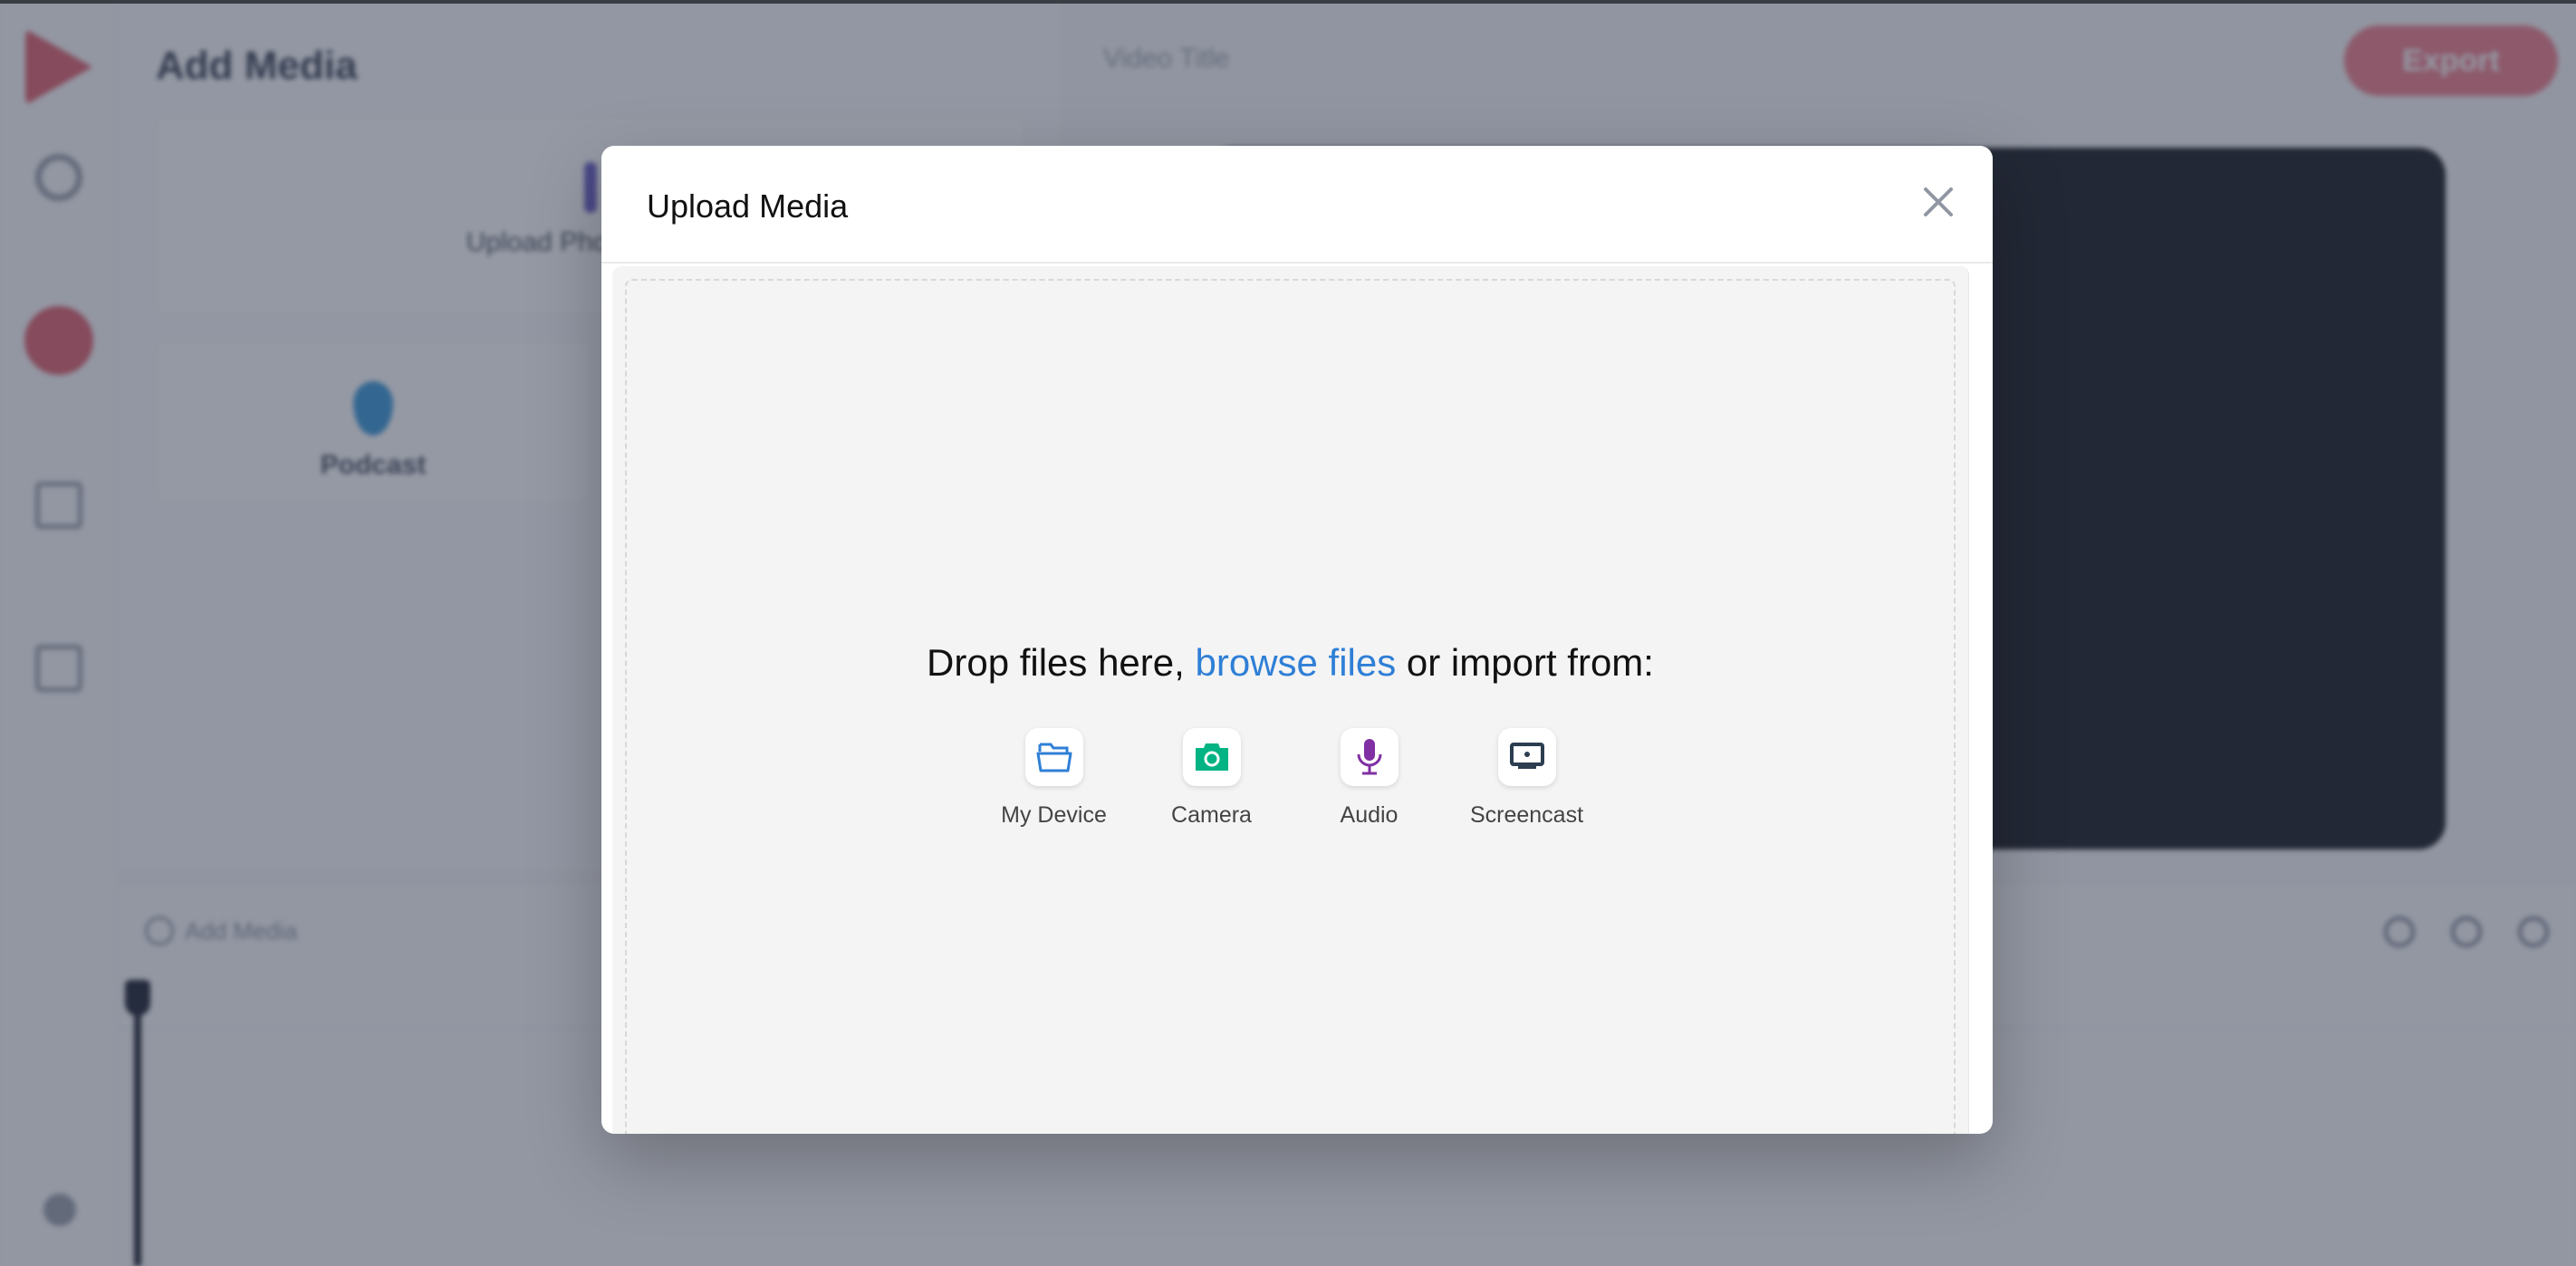 The image size is (2576, 1266). I want to click on dialog-header: Upload Media, so click(1297, 205).